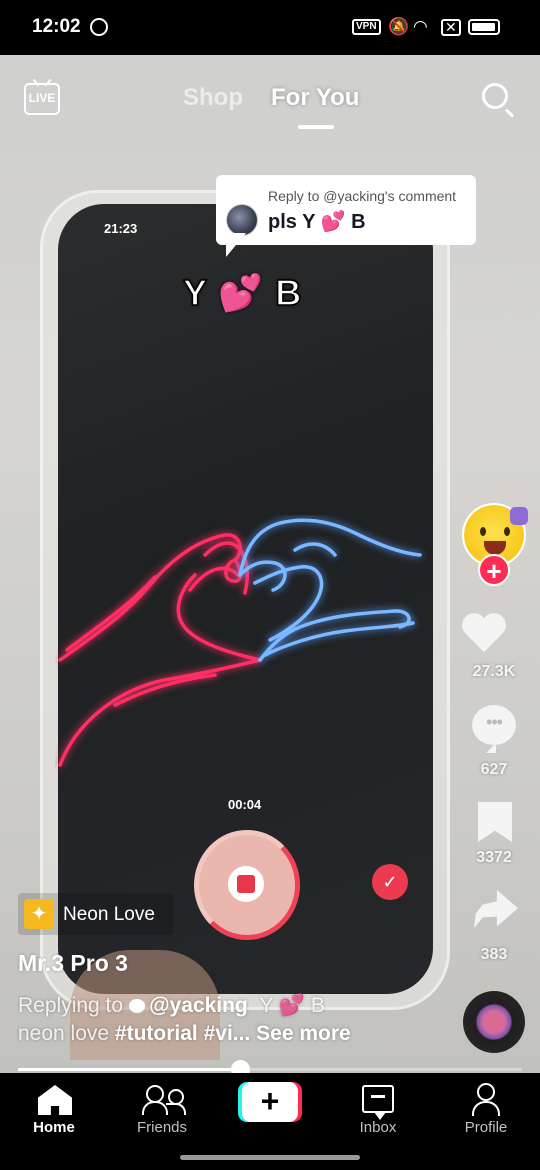 The height and width of the screenshot is (1170, 540). Describe the element at coordinates (270, 27) in the screenshot. I see `status-bar: 12:02 VPN 🔕 ◠ ✕` at that location.